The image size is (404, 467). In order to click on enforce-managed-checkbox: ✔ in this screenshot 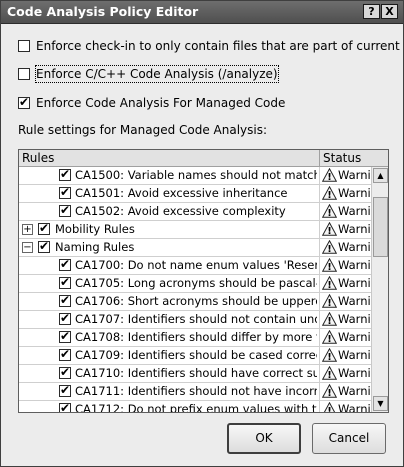, I will do `click(24, 102)`.